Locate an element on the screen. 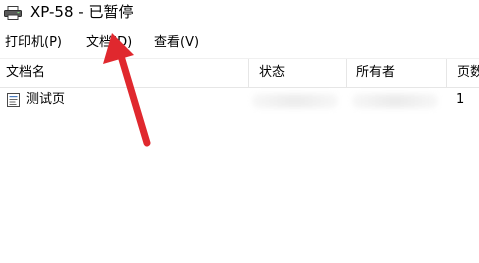 This screenshot has height=263, width=479. column-header-owner: 所有者 is located at coordinates (396, 73).